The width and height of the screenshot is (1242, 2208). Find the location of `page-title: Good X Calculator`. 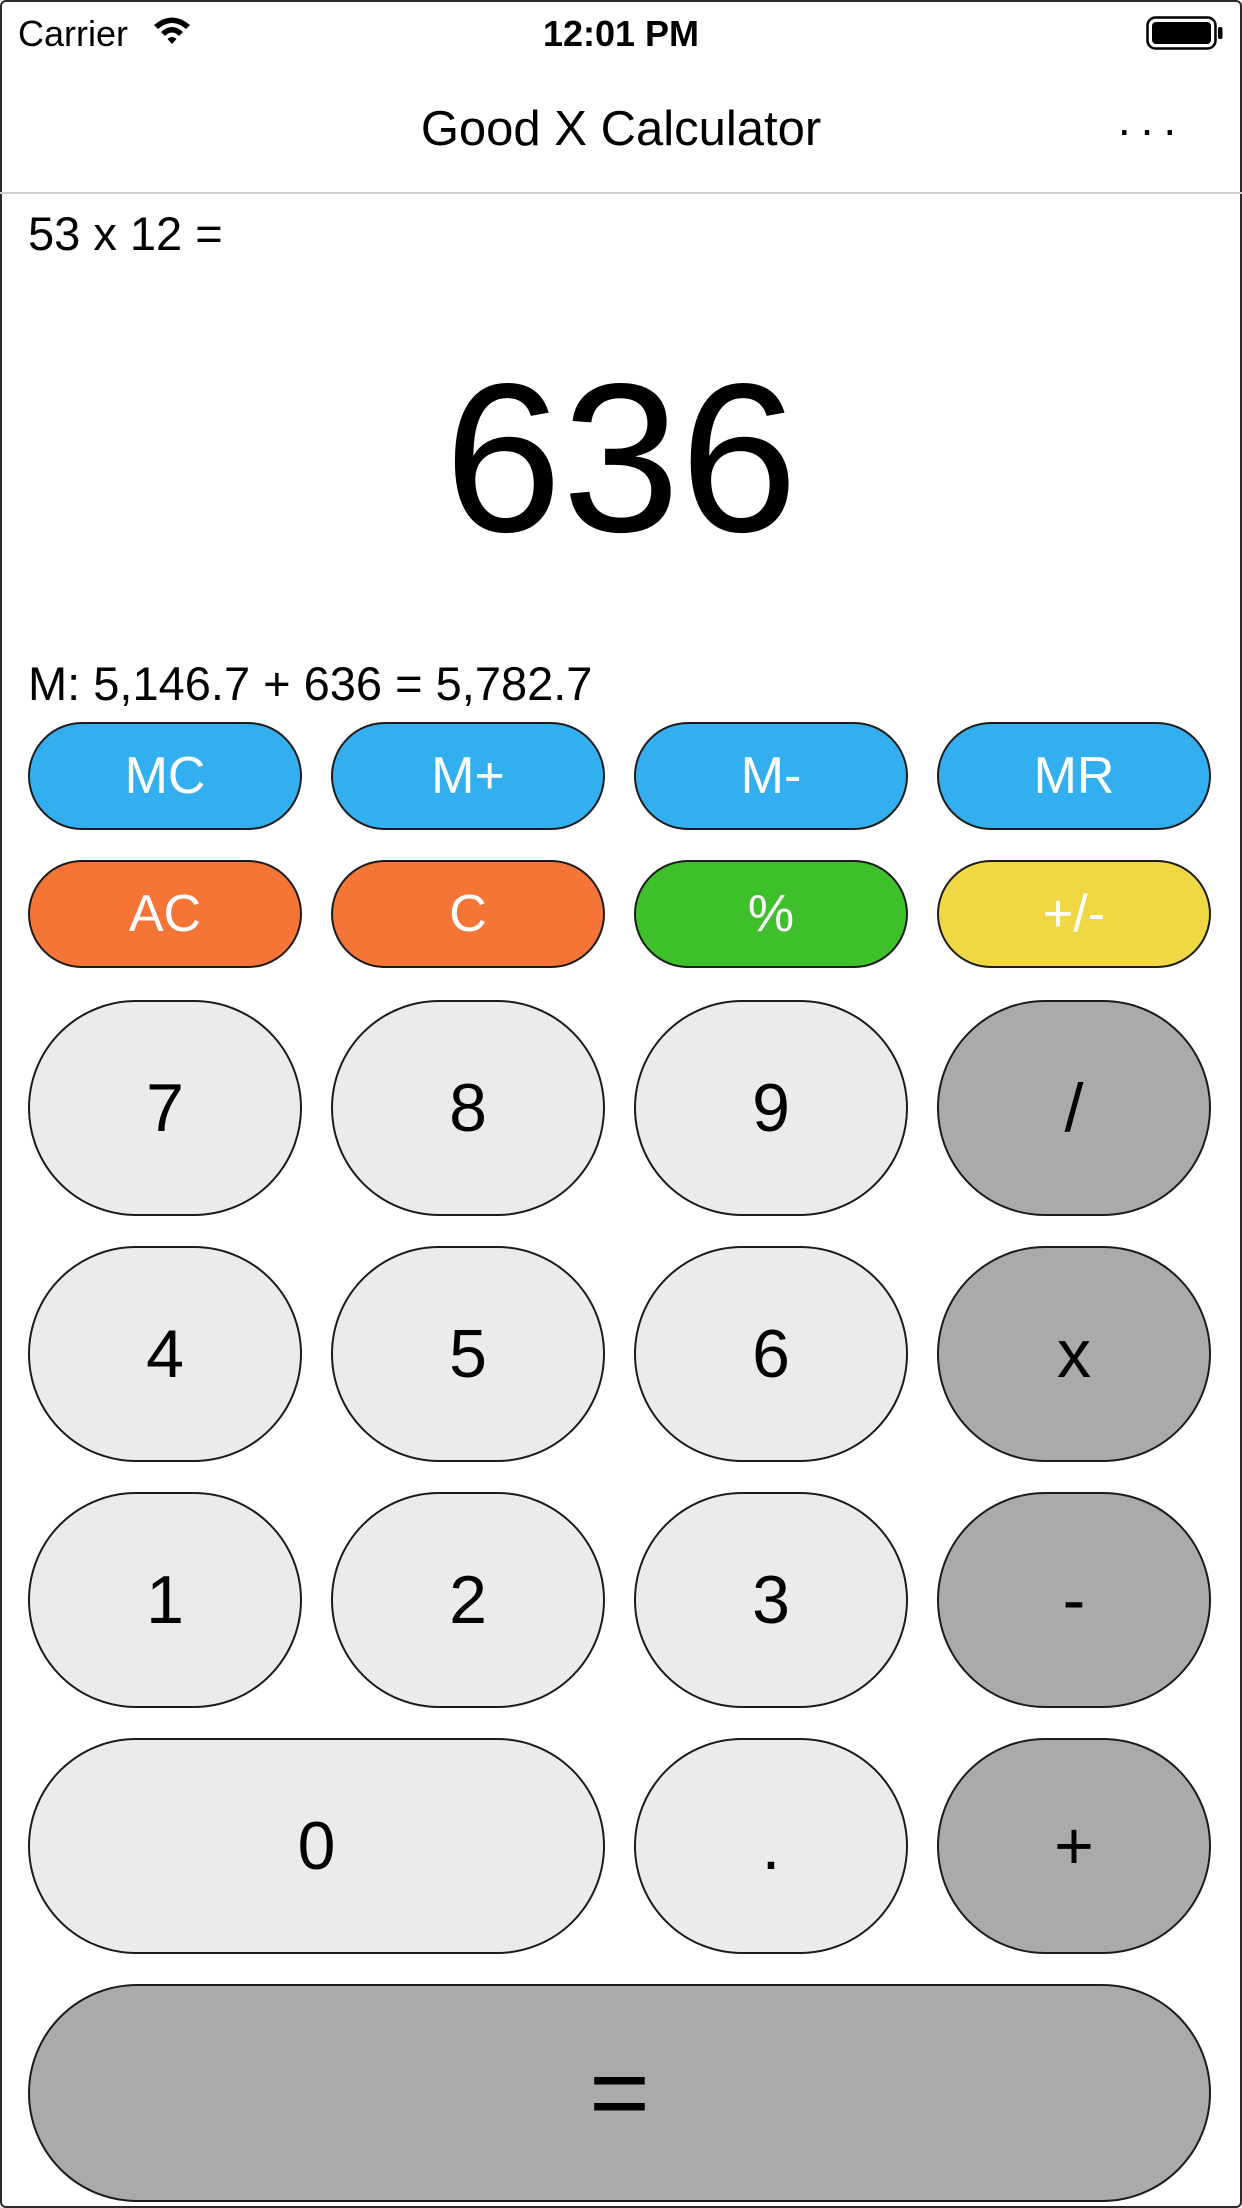

page-title: Good X Calculator is located at coordinates (621, 129).